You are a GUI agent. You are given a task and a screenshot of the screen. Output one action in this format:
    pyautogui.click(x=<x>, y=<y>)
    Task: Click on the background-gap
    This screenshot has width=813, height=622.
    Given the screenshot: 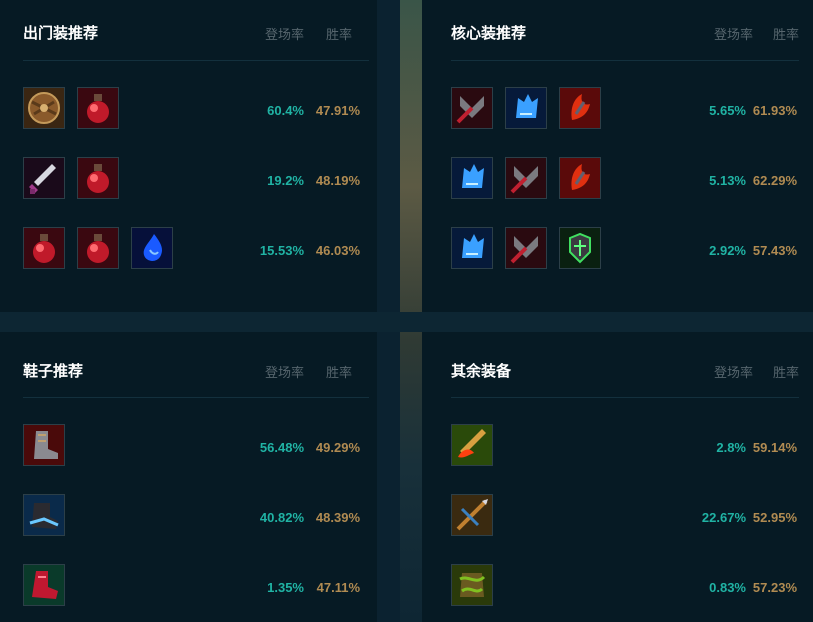 What is the action you would take?
    pyautogui.click(x=406, y=322)
    